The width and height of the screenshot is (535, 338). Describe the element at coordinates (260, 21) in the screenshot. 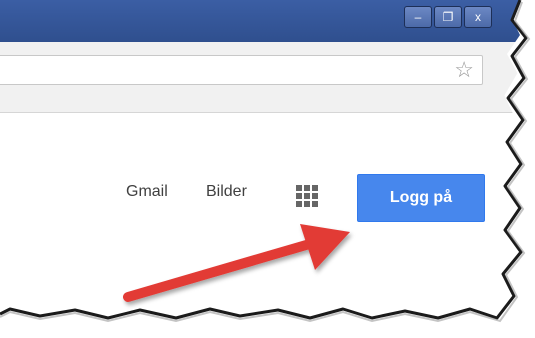

I see `title-bar: – ❐ x` at that location.